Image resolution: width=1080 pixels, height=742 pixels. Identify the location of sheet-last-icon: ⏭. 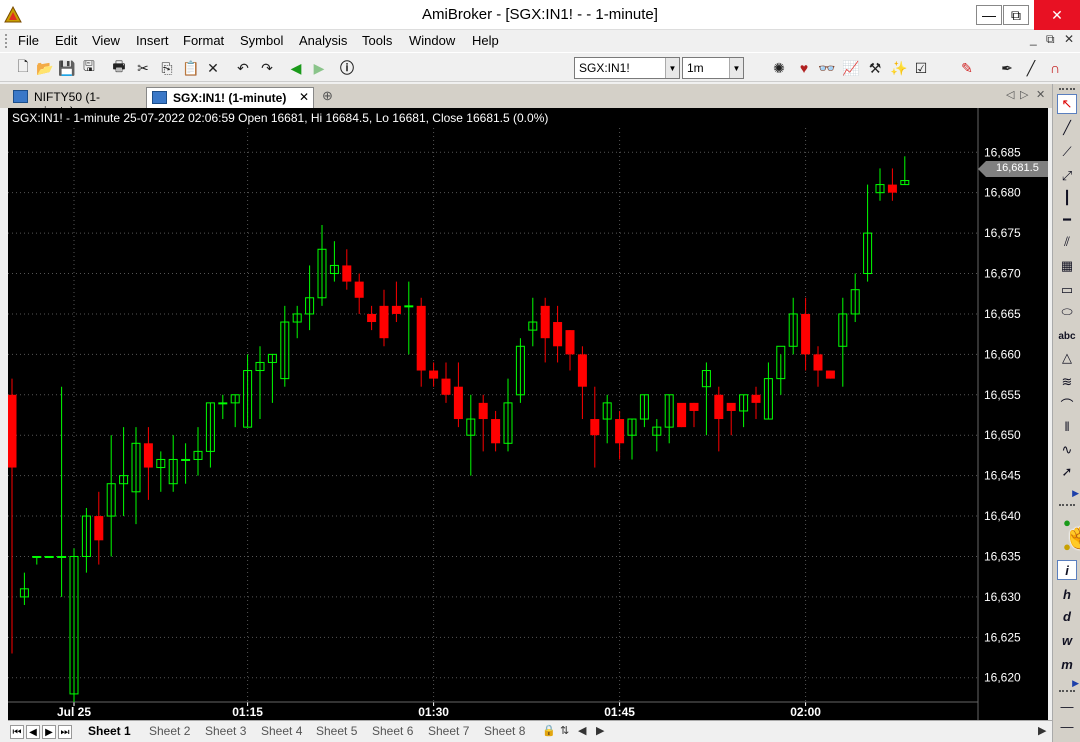
(65, 732).